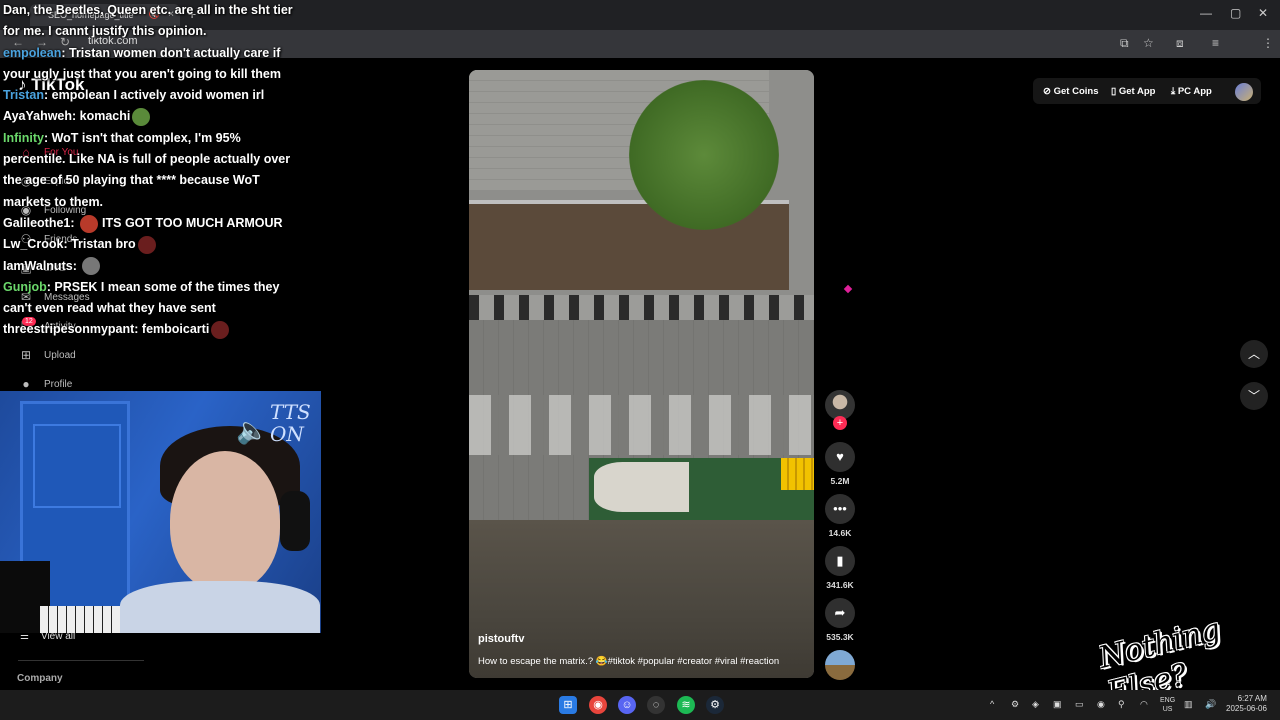 The image size is (1280, 720). I want to click on chat-username: Infinity, so click(23, 138).